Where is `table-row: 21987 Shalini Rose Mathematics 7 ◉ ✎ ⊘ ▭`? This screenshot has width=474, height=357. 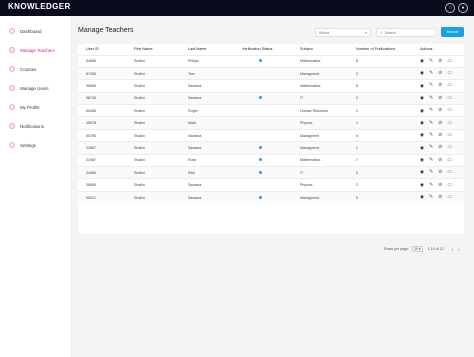
table-row: 21987 Shalini Rose Mathematics 7 ◉ ✎ ⊘ ▭ is located at coordinates (271, 160).